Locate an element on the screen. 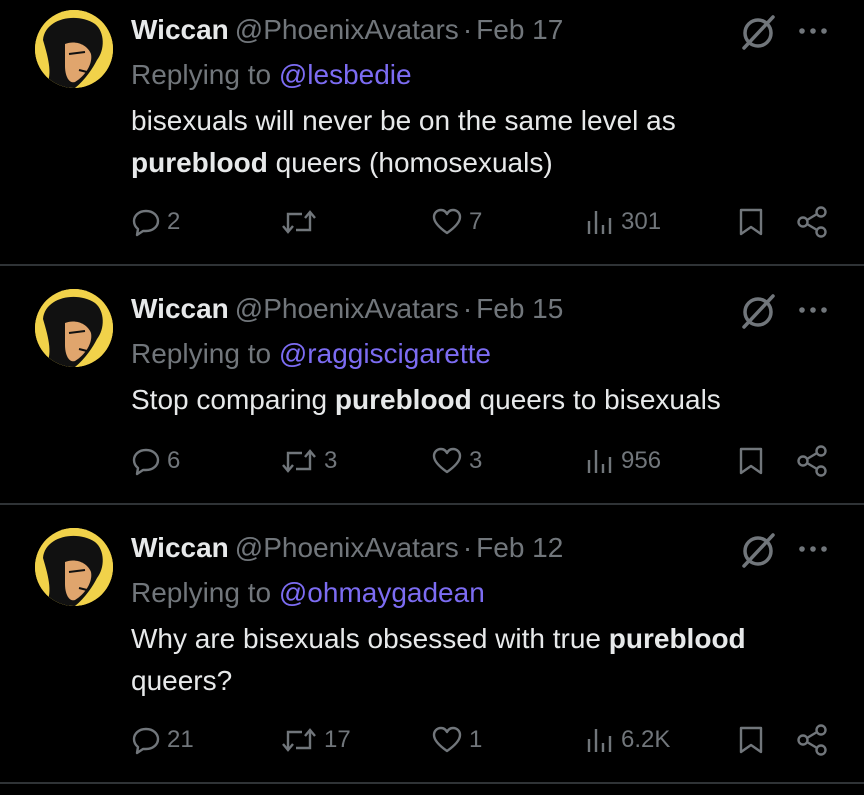 Image resolution: width=864 pixels, height=795 pixels. views-count: 301 is located at coordinates (641, 221).